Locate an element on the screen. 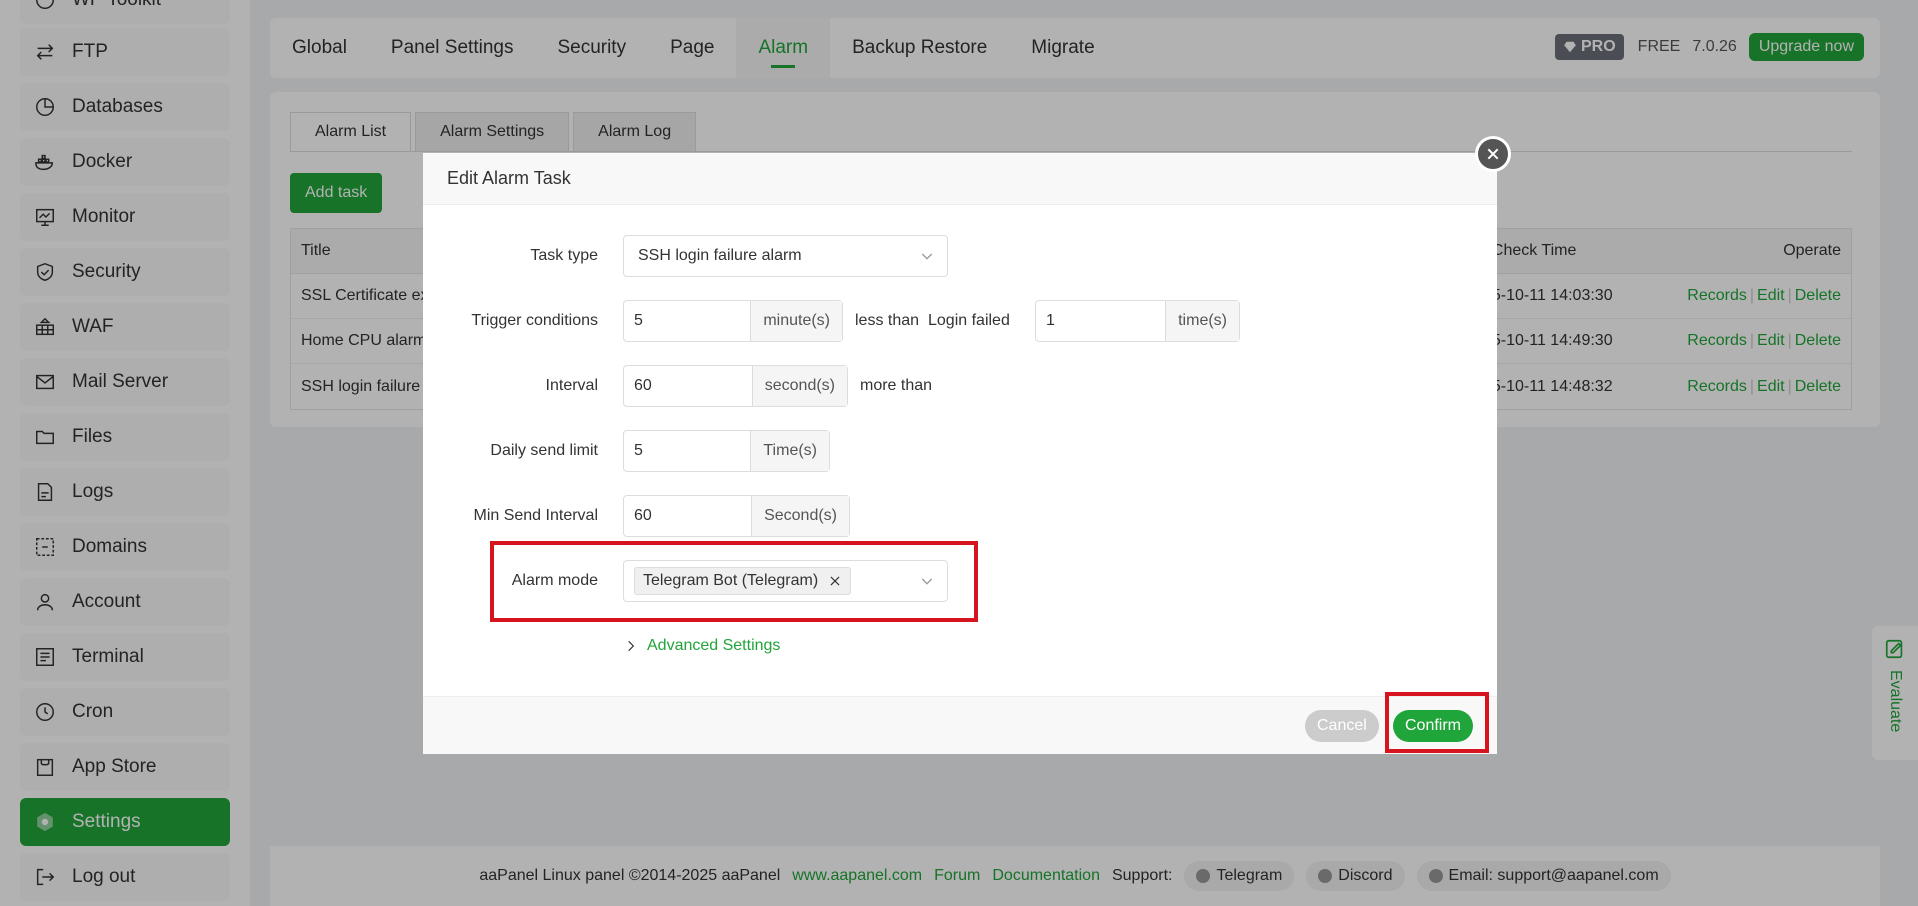 This screenshot has width=1918, height=906. min-send-interval-input: 60 Second(s) is located at coordinates (736, 516).